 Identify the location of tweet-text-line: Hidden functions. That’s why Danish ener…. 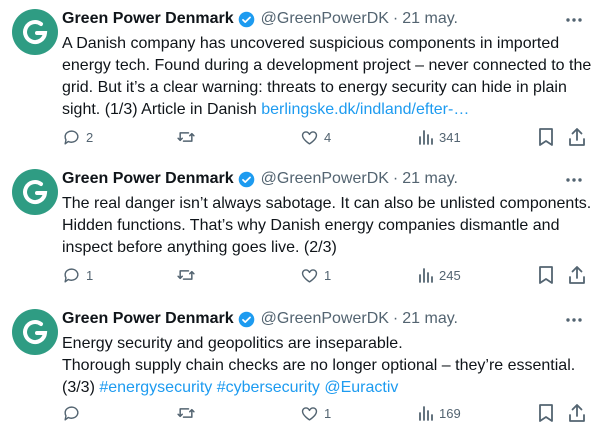
(311, 225).